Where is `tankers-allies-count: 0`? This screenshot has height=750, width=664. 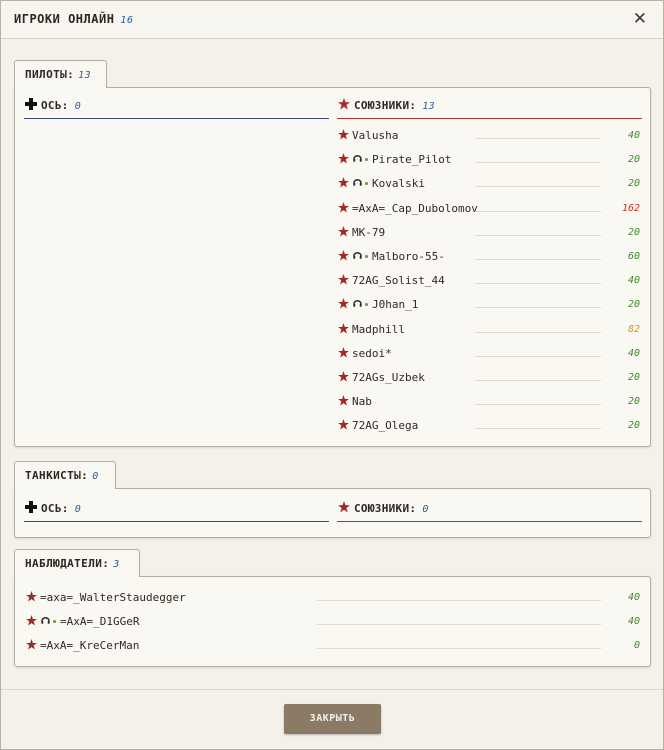 tankers-allies-count: 0 is located at coordinates (425, 509).